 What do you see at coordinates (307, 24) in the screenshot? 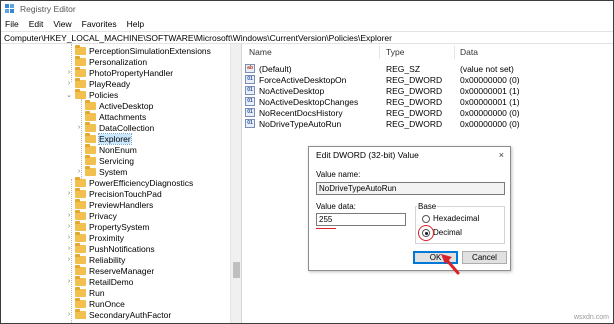
I see `menu-bar: File Edit View Favorites Help` at bounding box center [307, 24].